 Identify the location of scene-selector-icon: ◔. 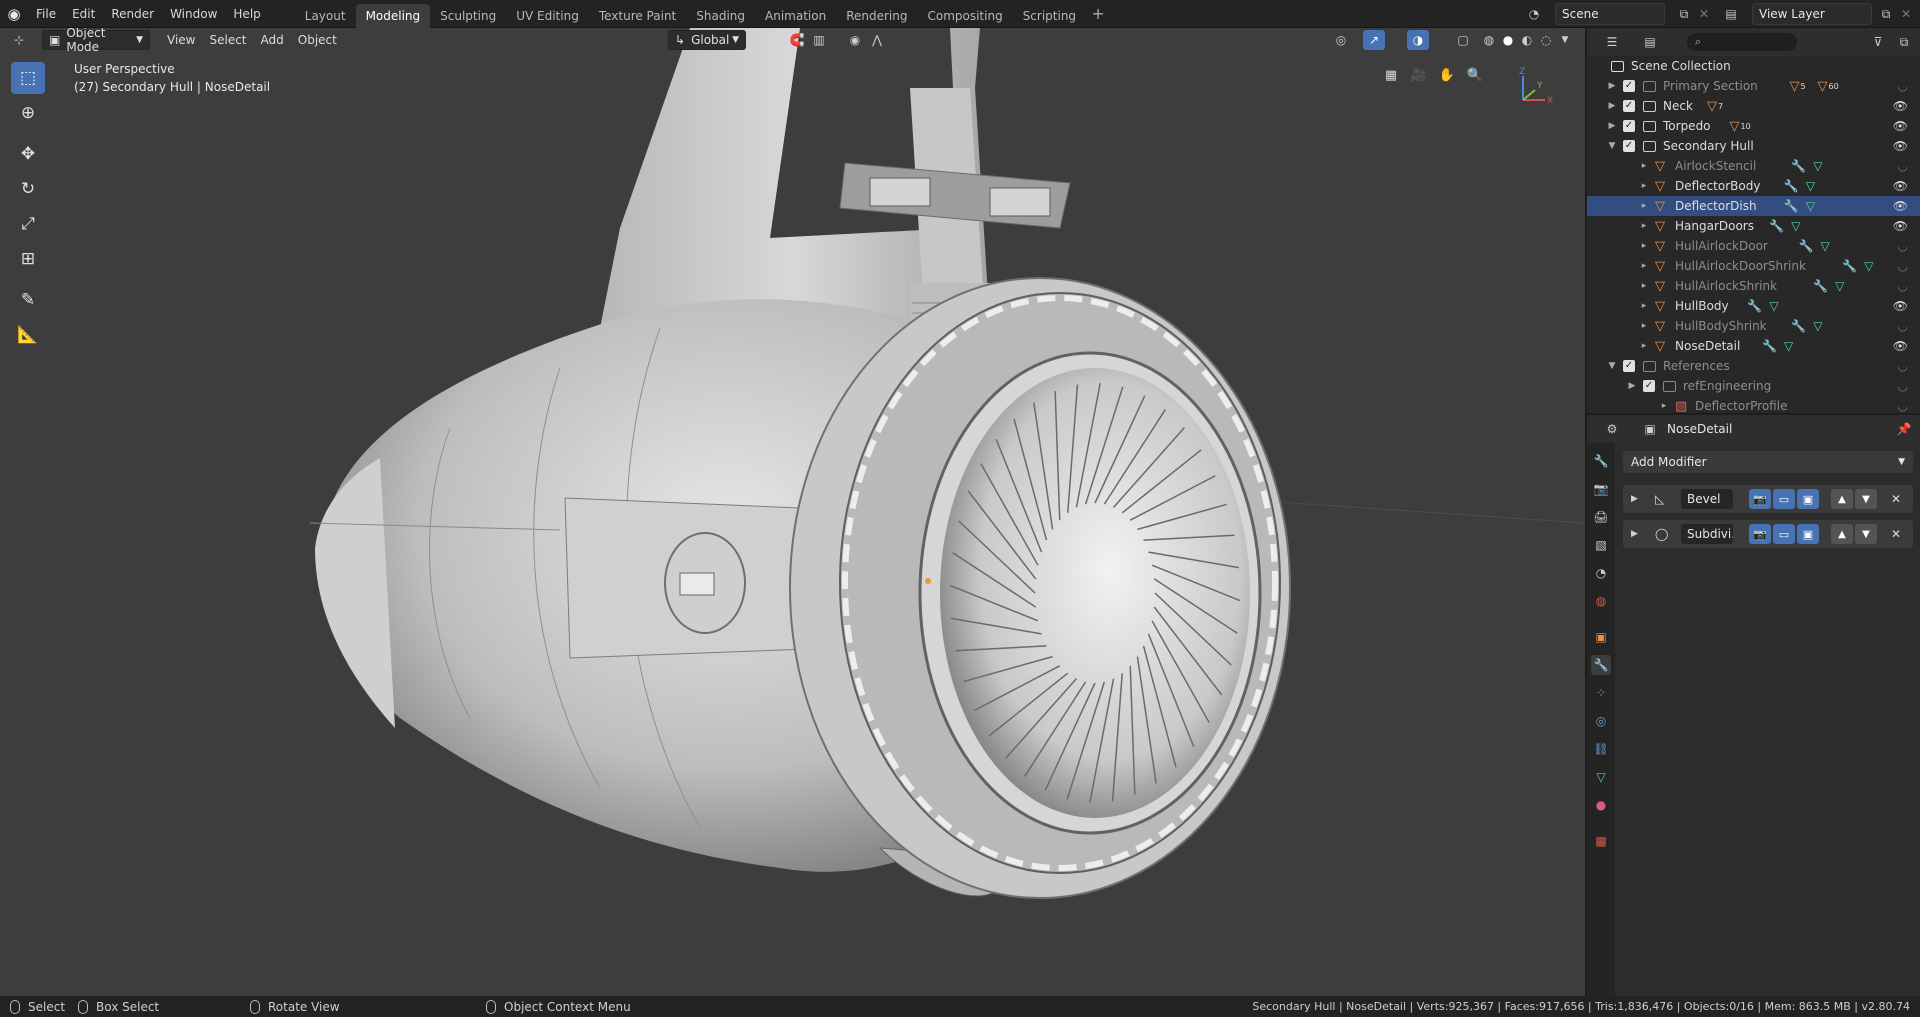
(1534, 14).